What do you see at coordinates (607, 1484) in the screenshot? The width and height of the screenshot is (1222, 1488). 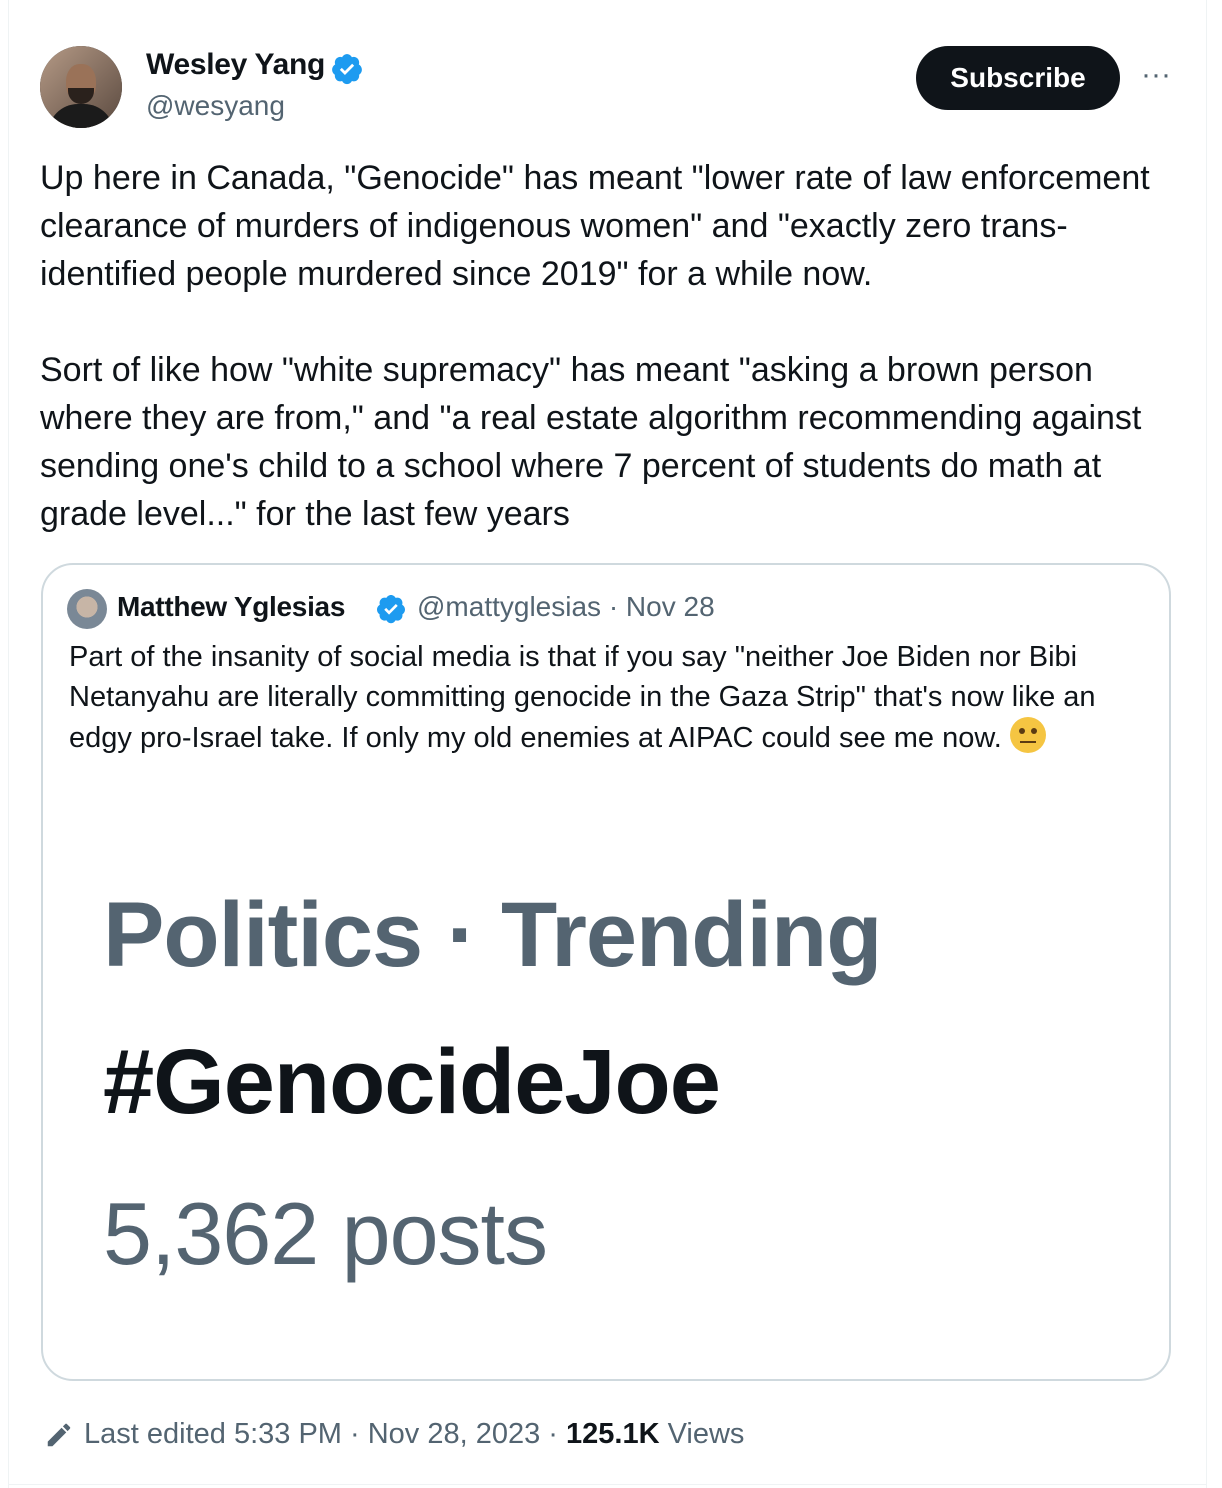 I see `bottom-divider` at bounding box center [607, 1484].